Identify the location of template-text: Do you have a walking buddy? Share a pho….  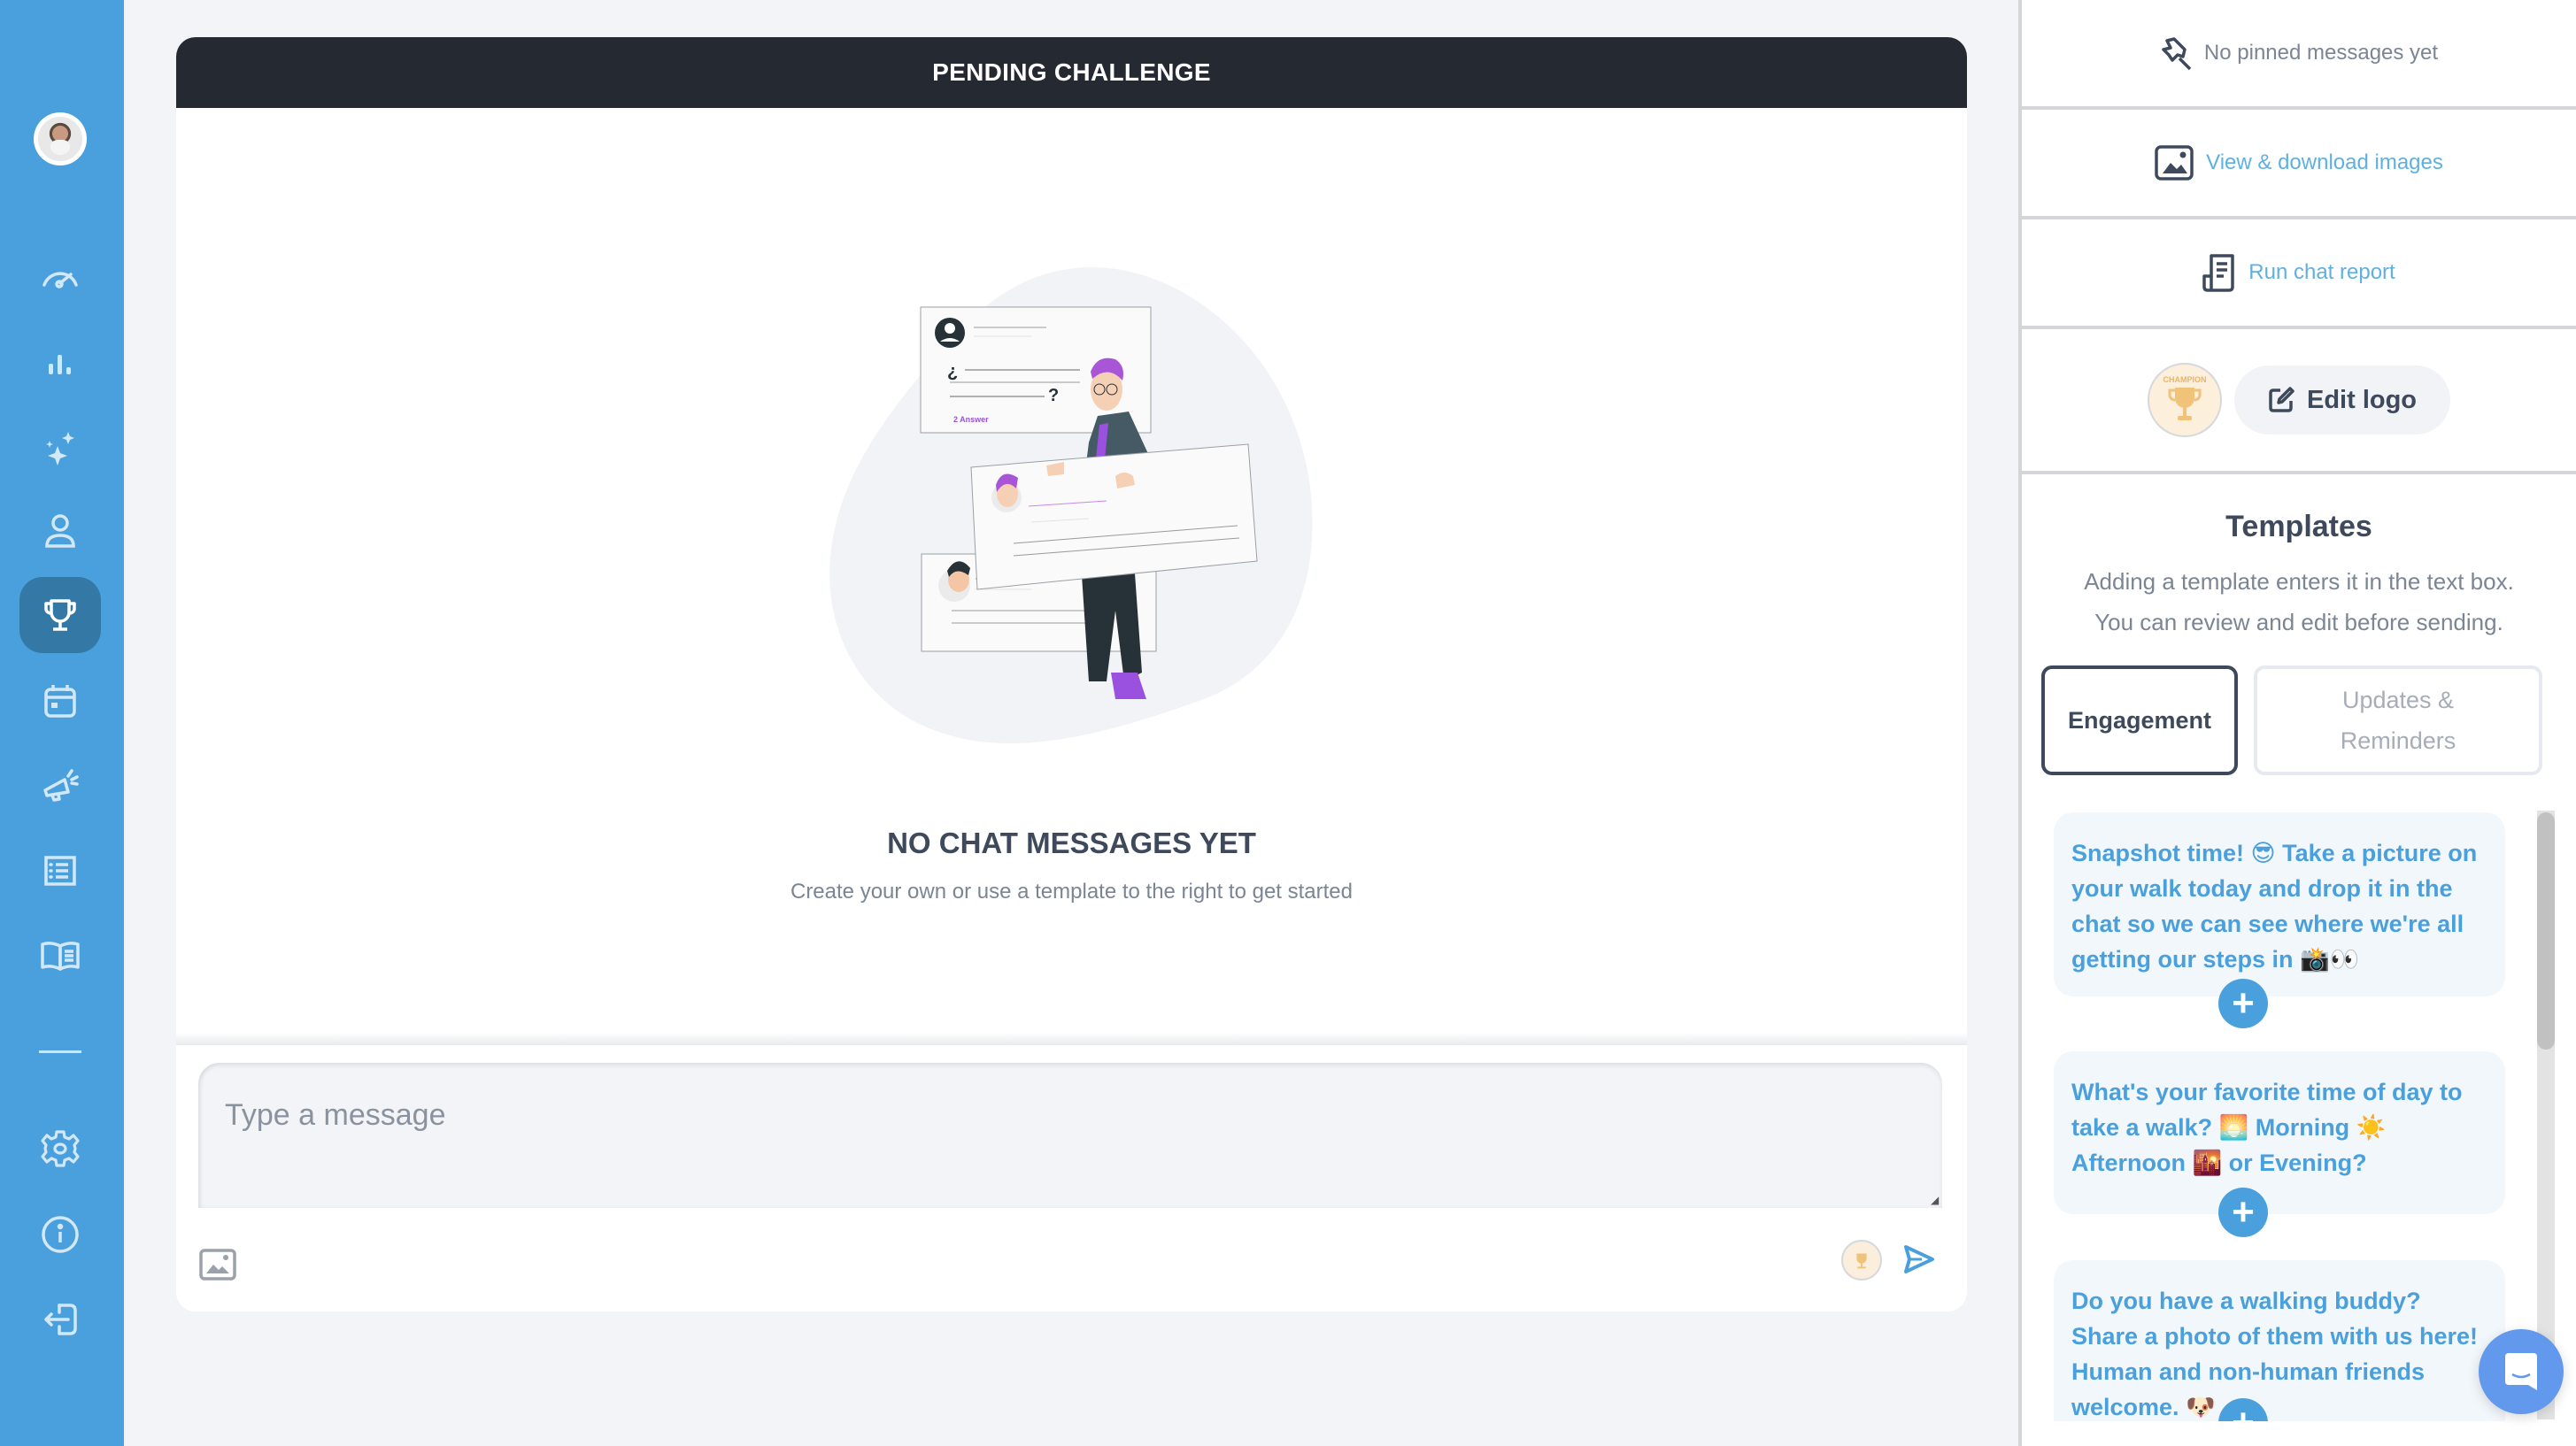
(2275, 1354).